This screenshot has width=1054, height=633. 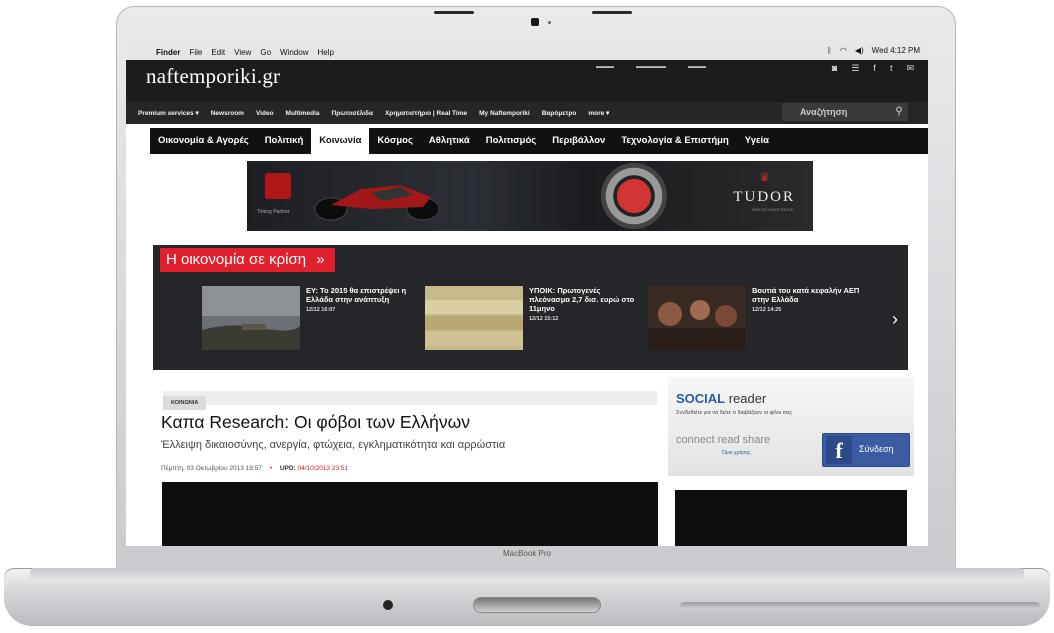 I want to click on section-kicker: ΚΟΙΝΩΝΙΑ, so click(x=410, y=400).